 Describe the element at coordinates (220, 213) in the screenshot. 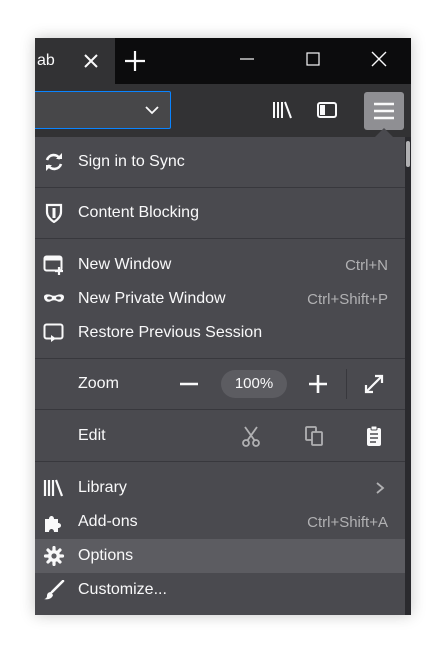

I see `menu-item-content-blocking: Content Blocking` at that location.